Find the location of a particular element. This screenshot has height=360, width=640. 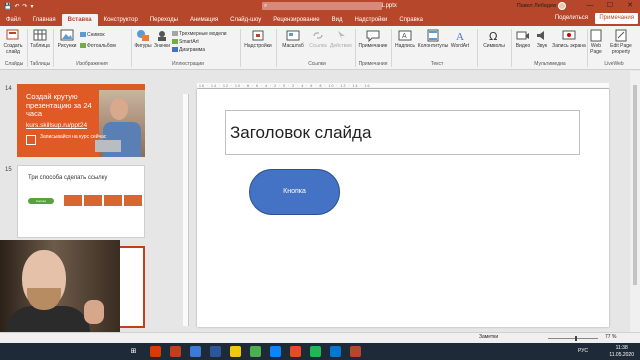

window-controls: — ☐ ✕ is located at coordinates (610, 6).